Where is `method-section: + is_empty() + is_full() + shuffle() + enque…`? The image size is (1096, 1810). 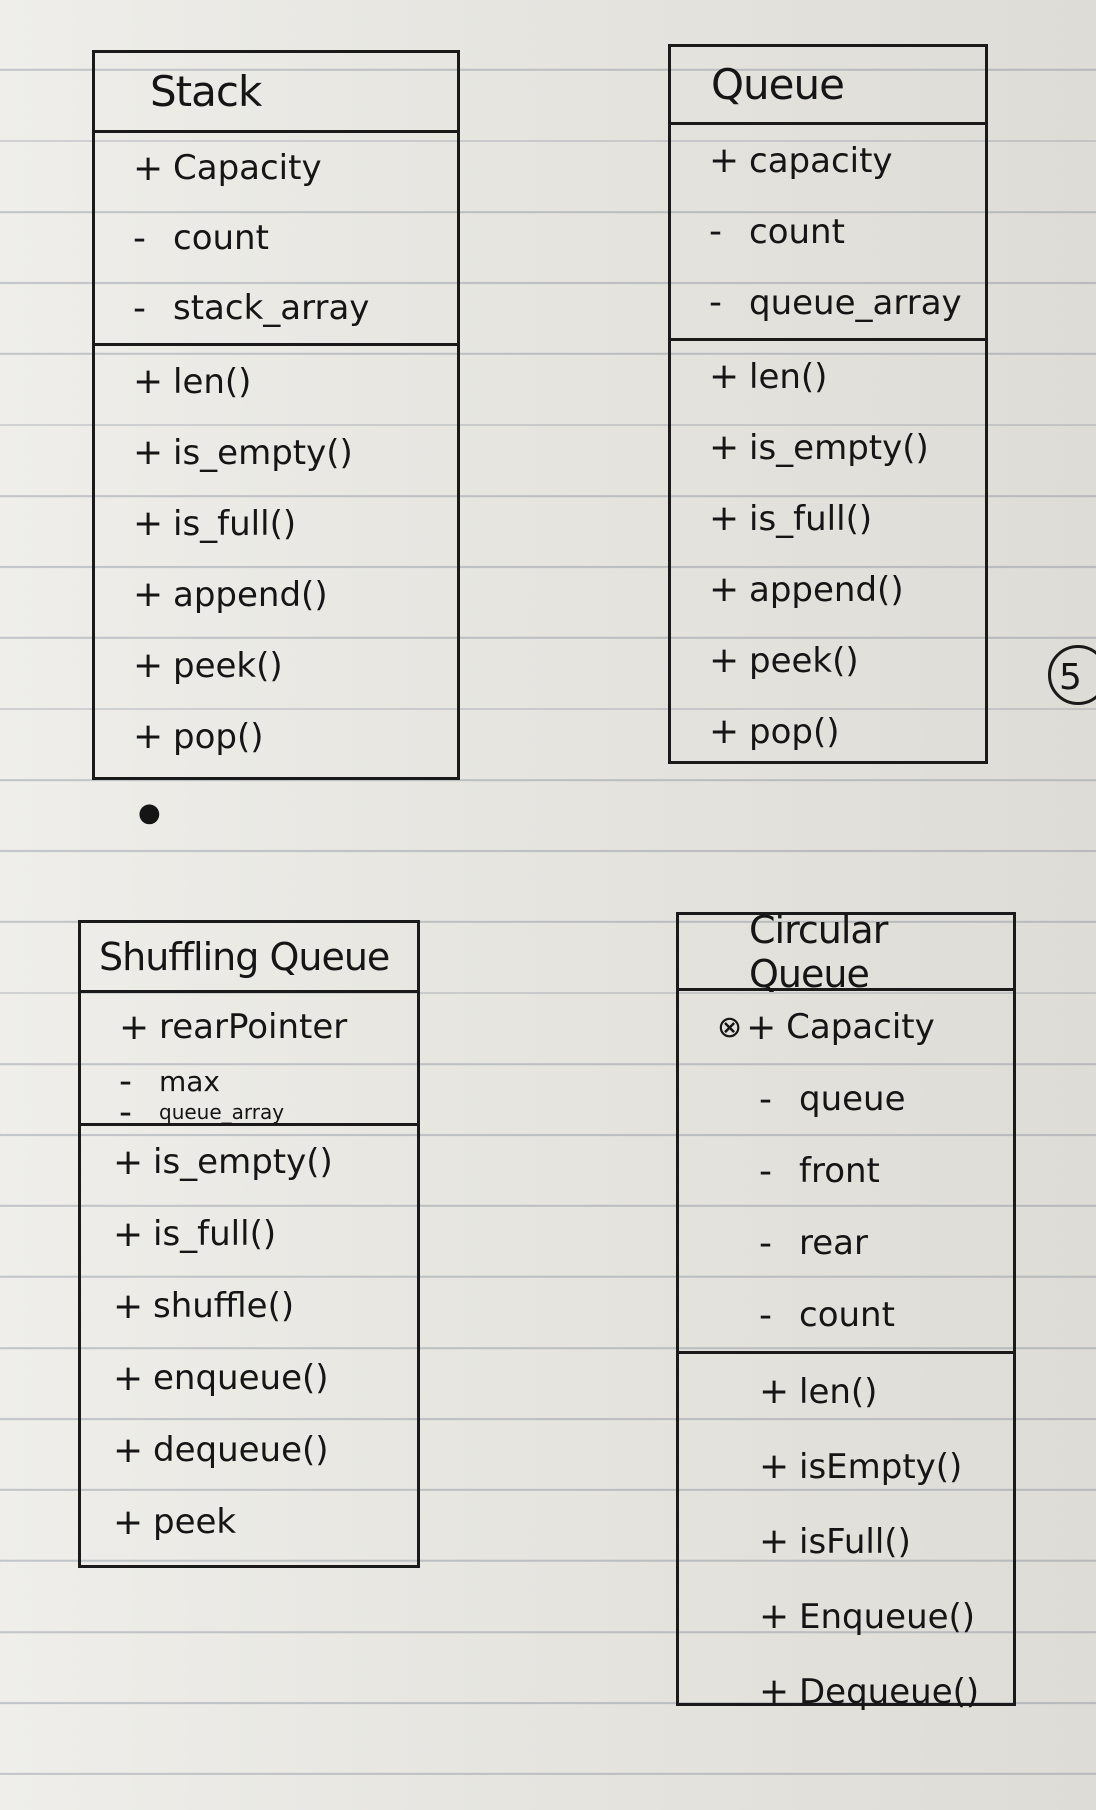 method-section: + is_empty() + is_full() + shuffle() + enque… is located at coordinates (249, 1342).